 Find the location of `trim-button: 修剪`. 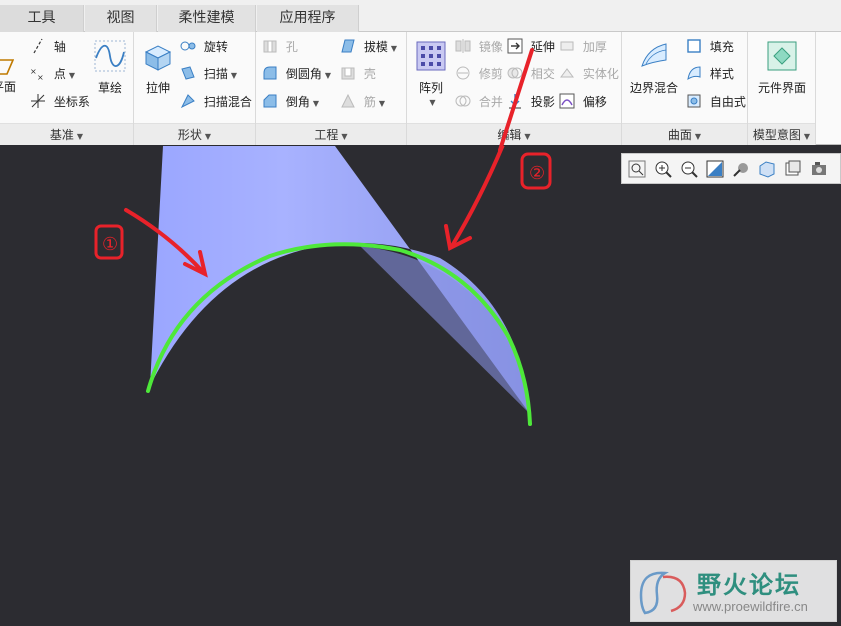

trim-button: 修剪 is located at coordinates (479, 74).